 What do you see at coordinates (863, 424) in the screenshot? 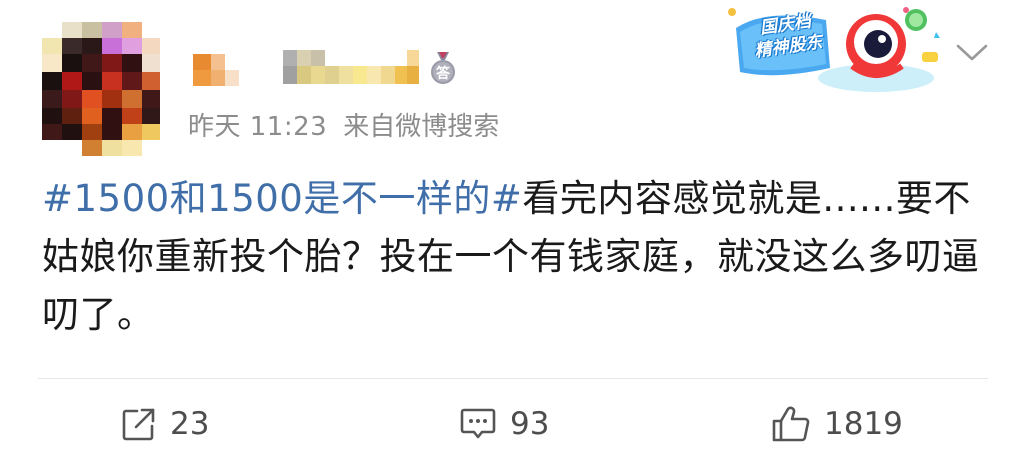
I see `like-count: 1819` at bounding box center [863, 424].